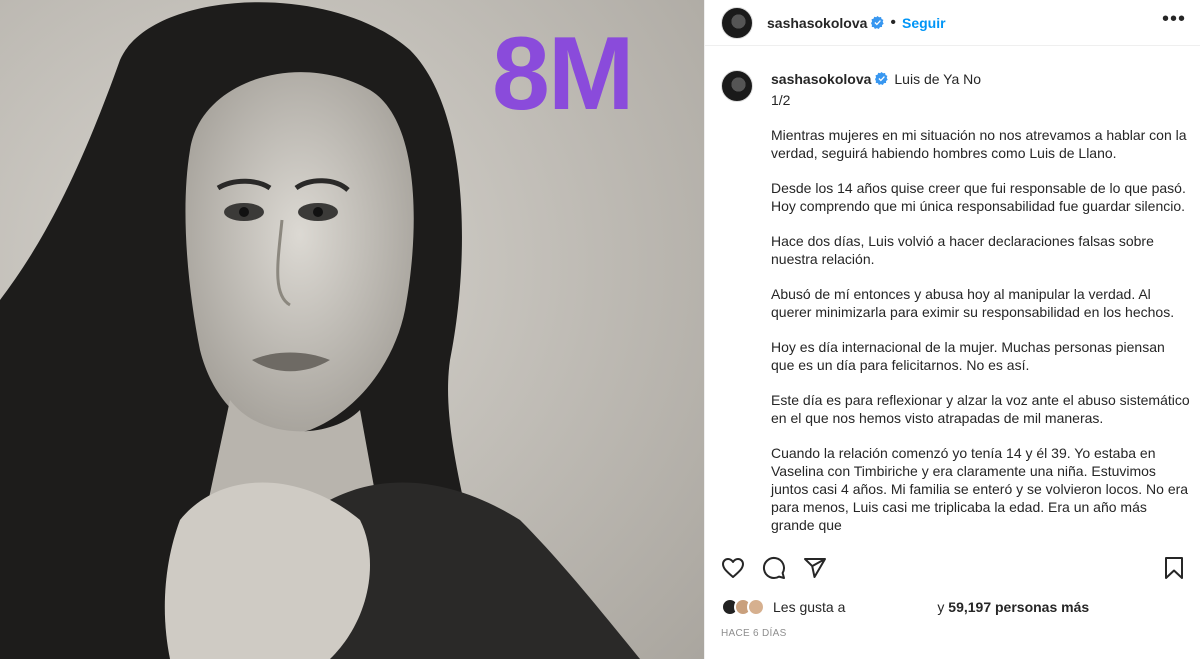 This screenshot has height=659, width=1200. I want to click on caption-verified-badge-icon, so click(882, 78).